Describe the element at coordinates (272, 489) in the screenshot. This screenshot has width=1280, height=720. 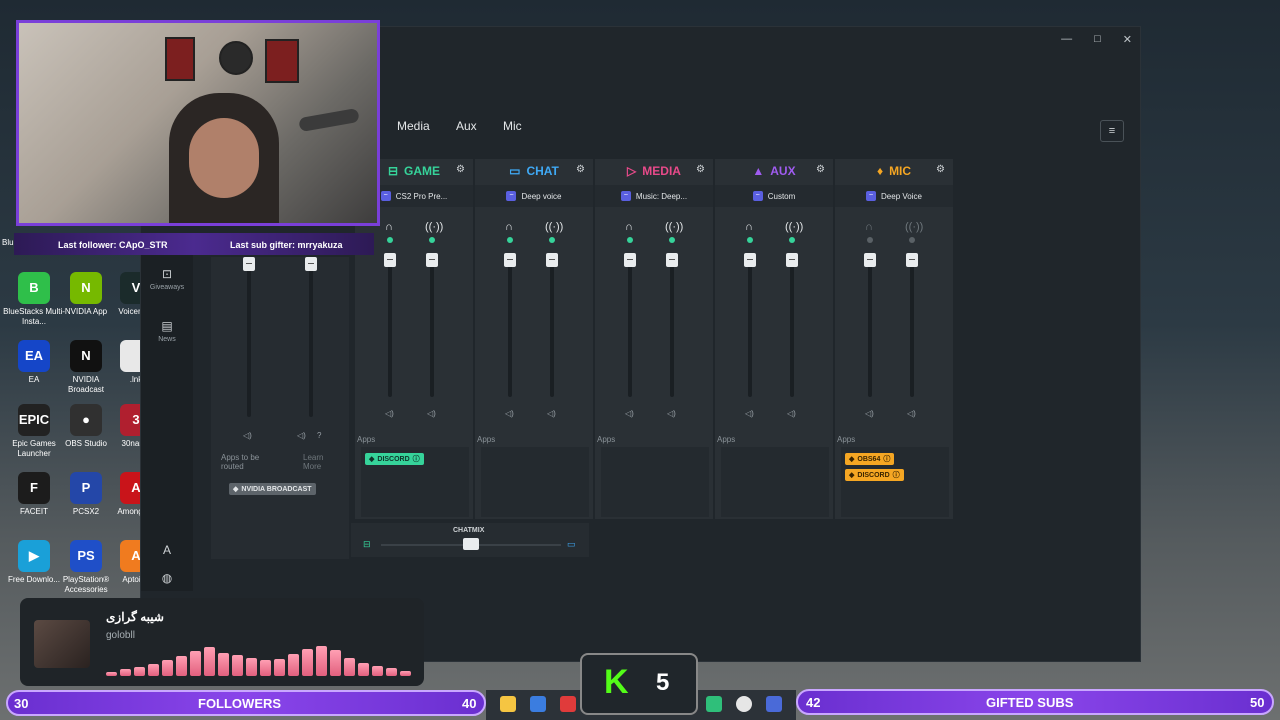
I see `app-chip-nvidia-broadcast: ◆ NVIDIA BROADCAST` at that location.